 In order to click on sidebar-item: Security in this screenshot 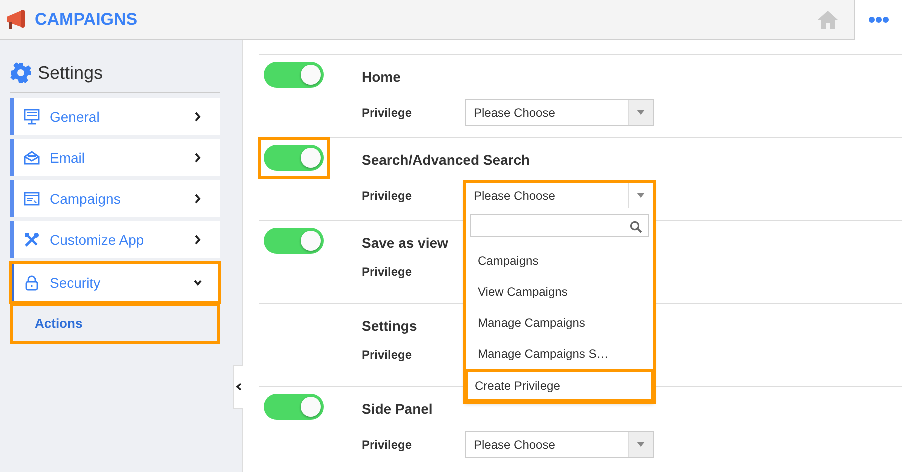, I will do `click(115, 282)`.